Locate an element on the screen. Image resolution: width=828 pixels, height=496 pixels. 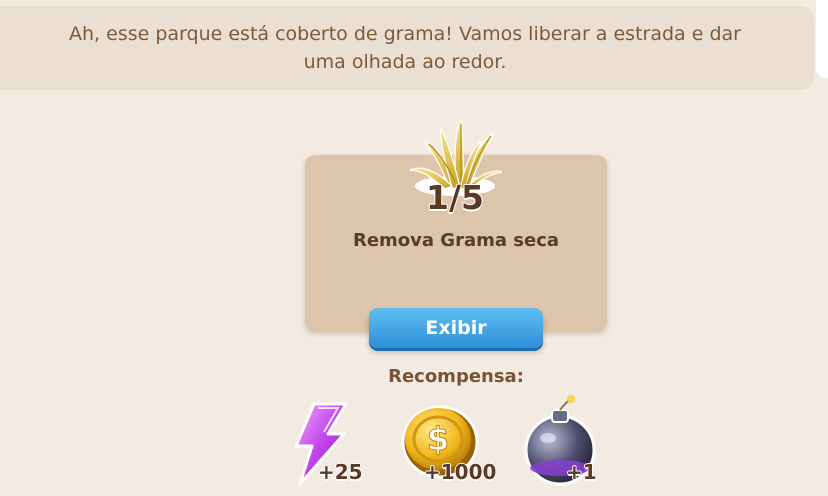
quest-task-label: Remova Grama seca is located at coordinates (456, 240).